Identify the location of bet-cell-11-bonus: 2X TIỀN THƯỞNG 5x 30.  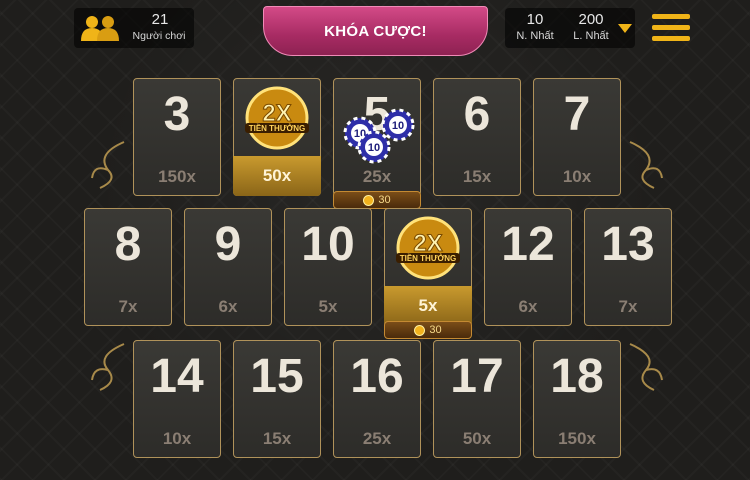
(428, 273).